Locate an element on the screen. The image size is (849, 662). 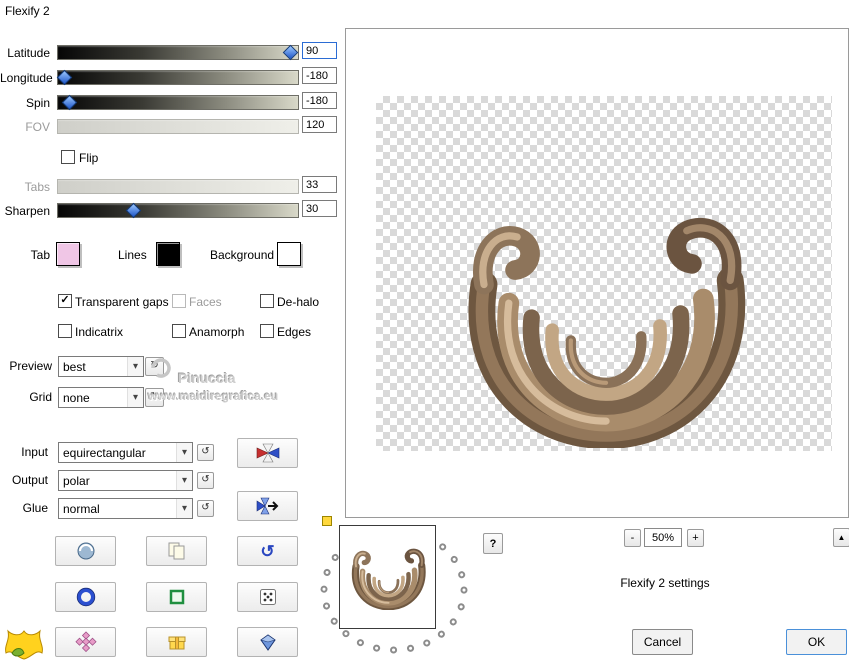
preview-combo-value: best is located at coordinates (74, 366).